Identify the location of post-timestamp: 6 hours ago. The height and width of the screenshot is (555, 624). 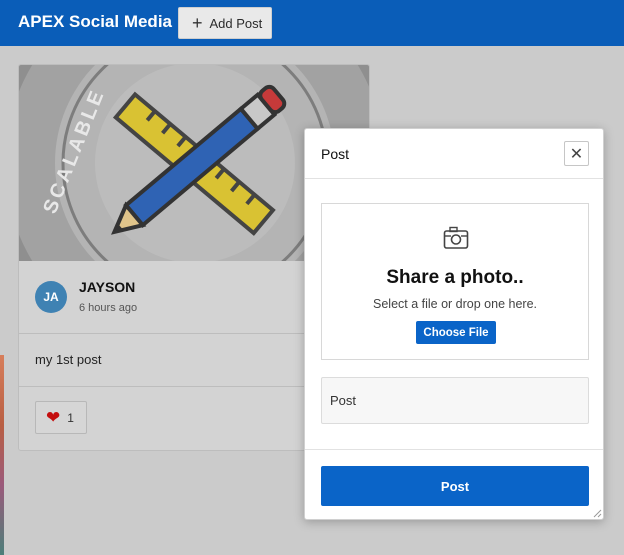
(108, 308).